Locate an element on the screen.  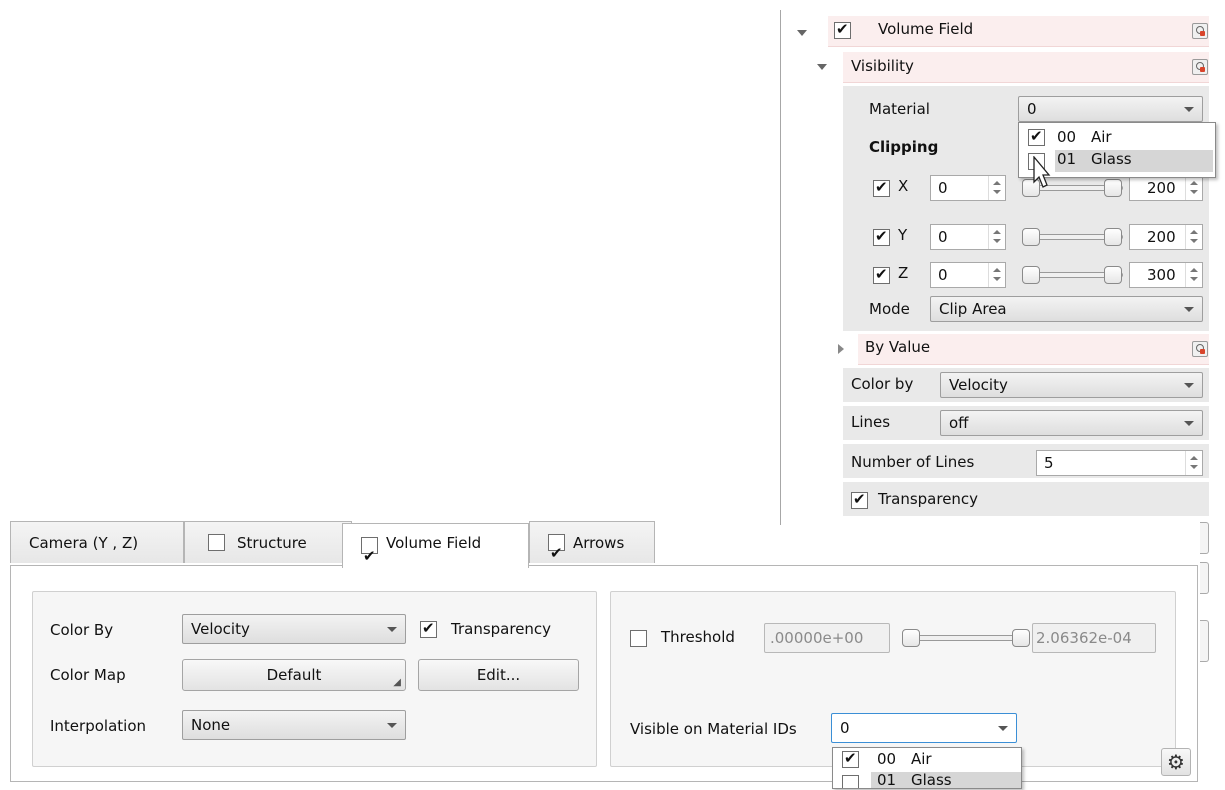
interpolation-value: None is located at coordinates (211, 725).